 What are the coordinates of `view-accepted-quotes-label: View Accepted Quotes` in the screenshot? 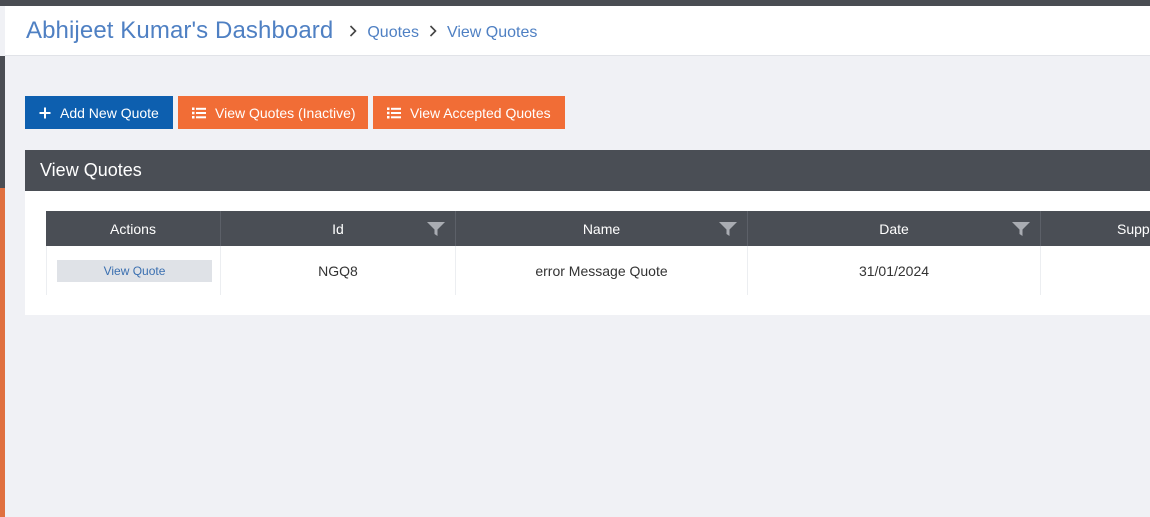 It's located at (480, 112).